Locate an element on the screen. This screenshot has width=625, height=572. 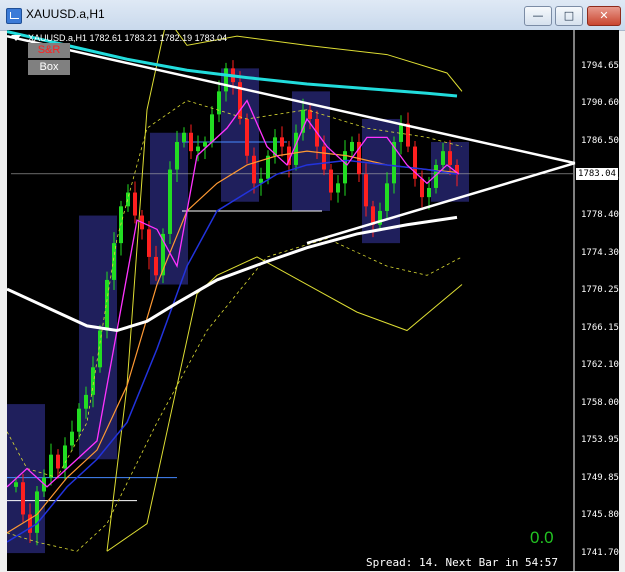
window-titlebar: XAUUSD.a,H1 — □ ✕ is located at coordinates (312, 15).